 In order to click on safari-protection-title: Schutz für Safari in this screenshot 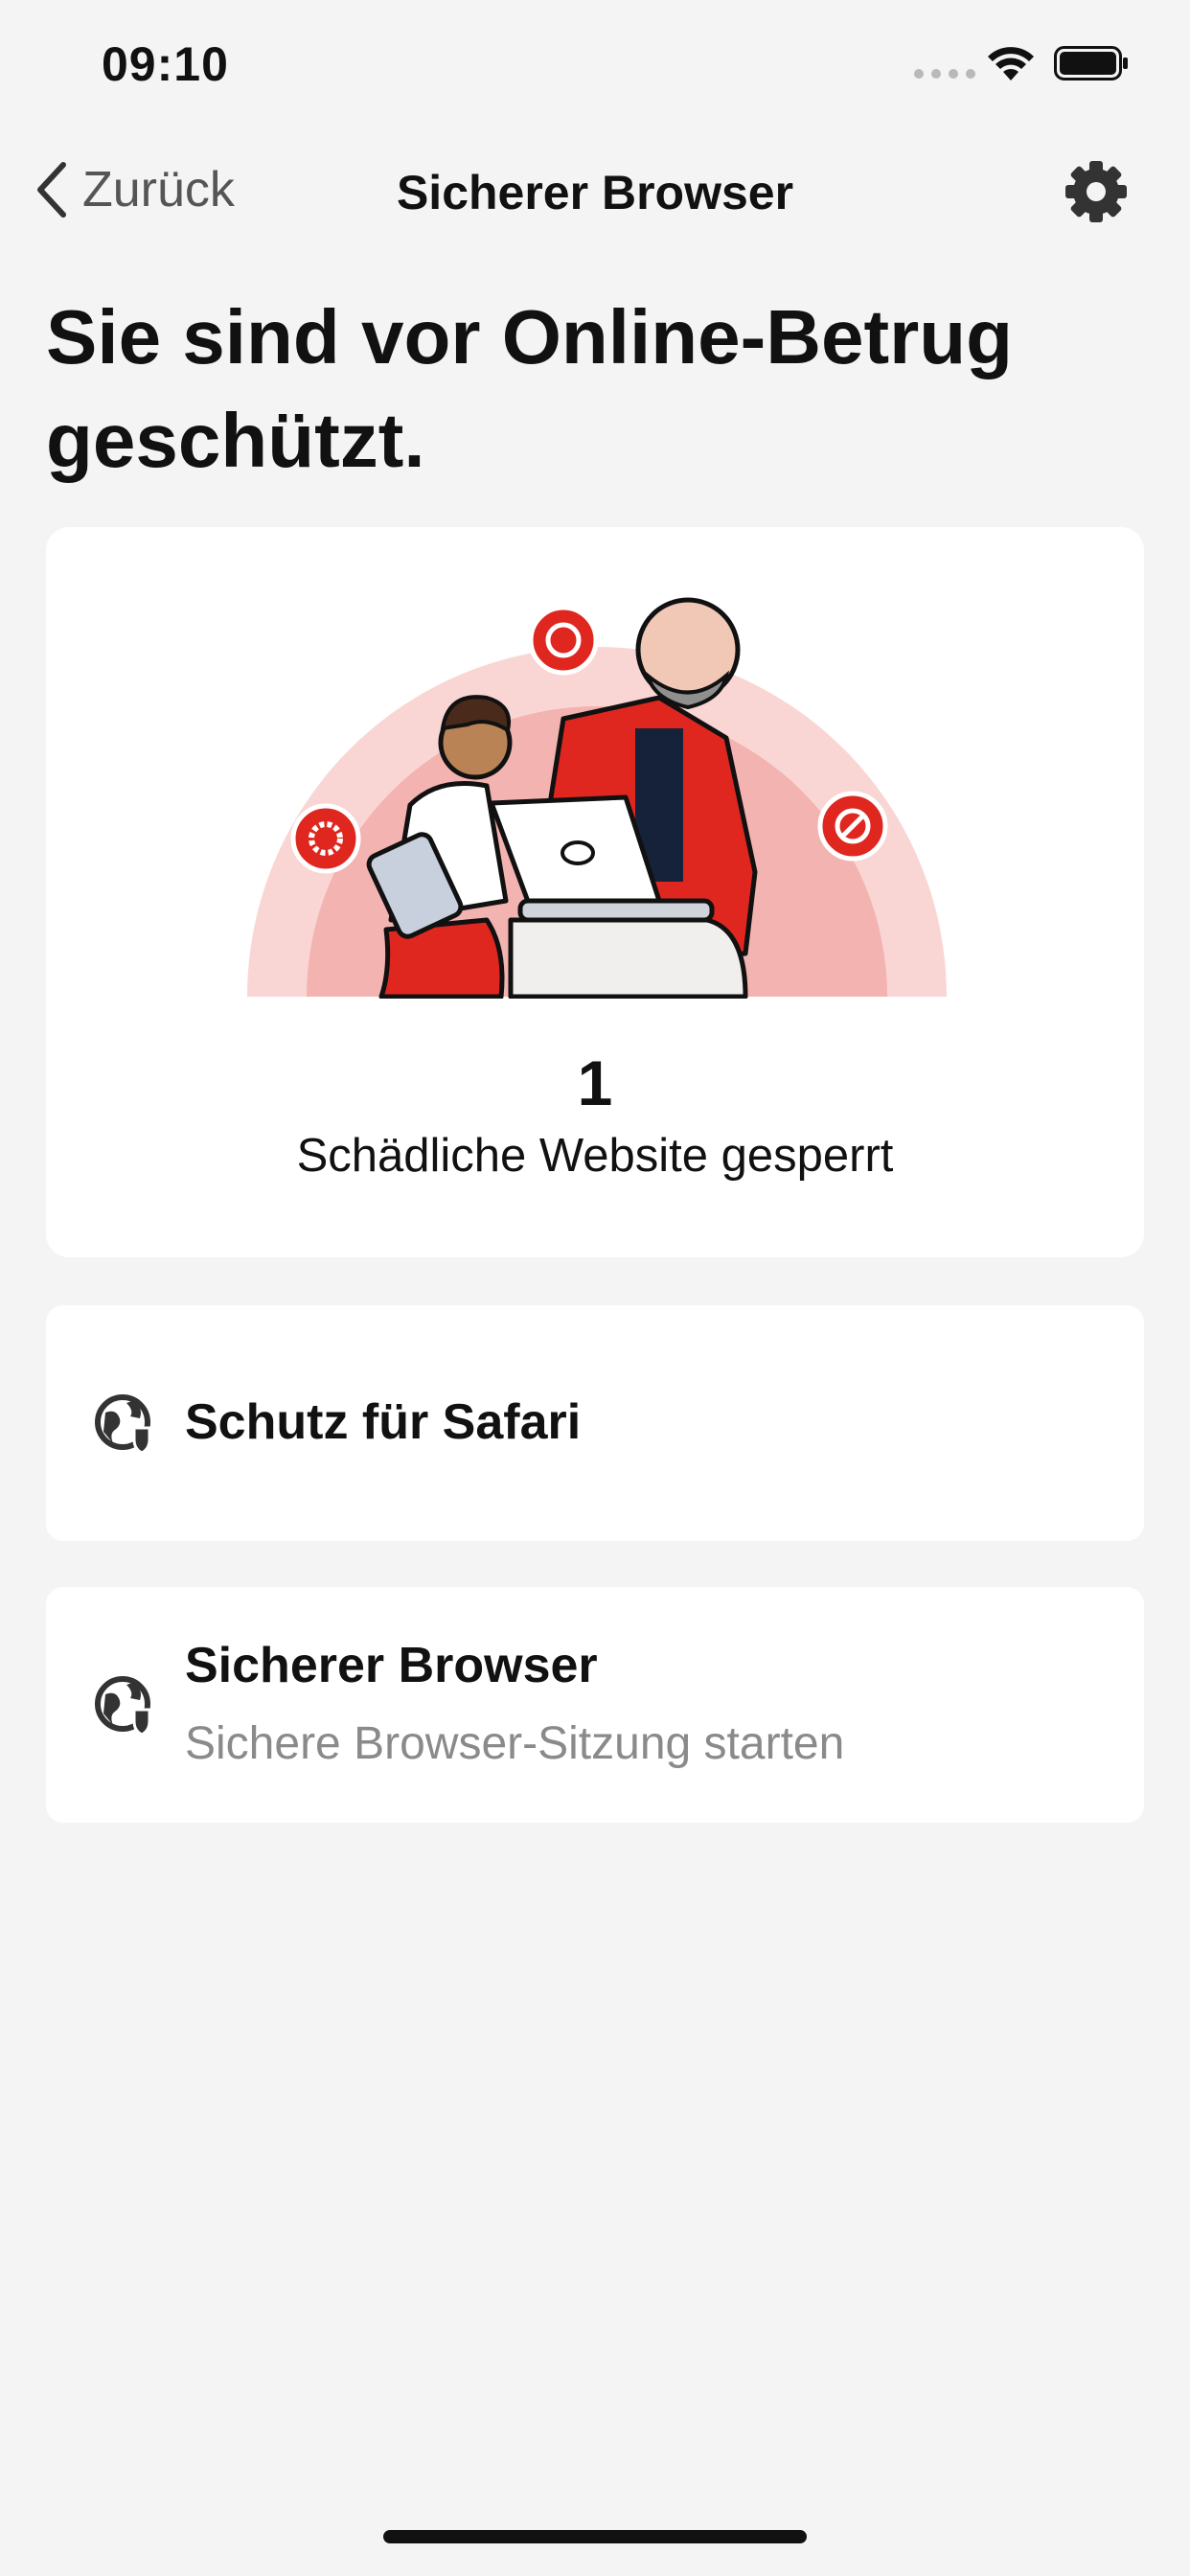, I will do `click(383, 1422)`.